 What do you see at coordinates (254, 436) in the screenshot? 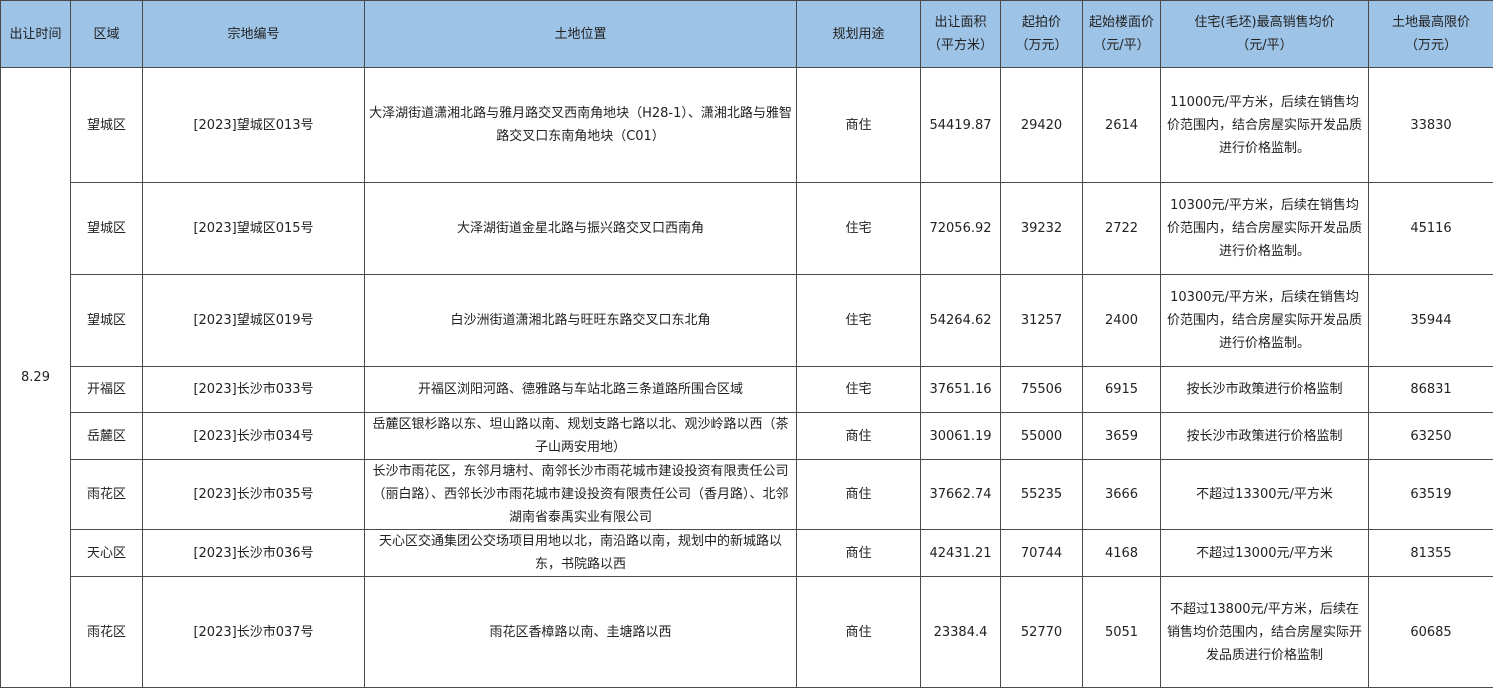
I see `cell-code: [2023]长沙市034号` at bounding box center [254, 436].